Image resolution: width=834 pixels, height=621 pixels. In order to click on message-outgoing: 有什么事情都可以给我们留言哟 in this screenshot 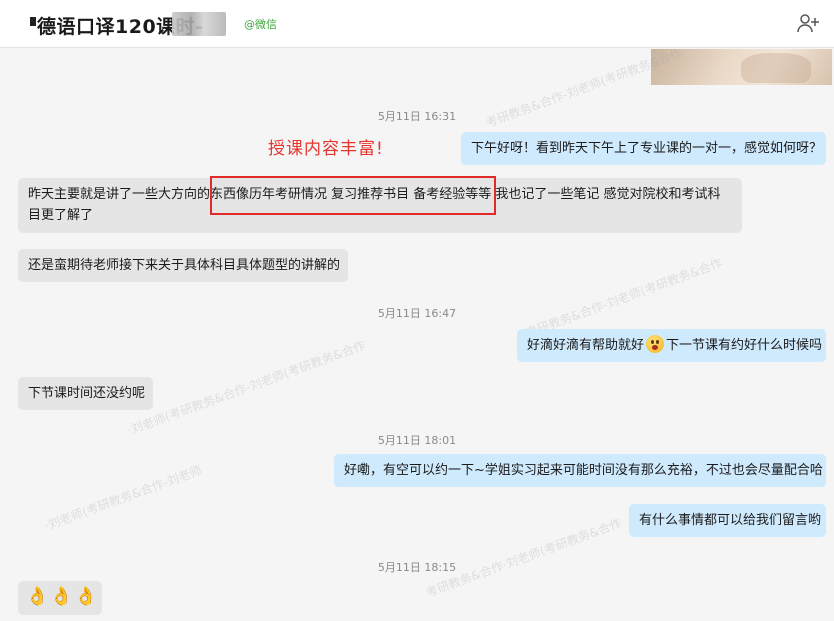, I will do `click(727, 520)`.